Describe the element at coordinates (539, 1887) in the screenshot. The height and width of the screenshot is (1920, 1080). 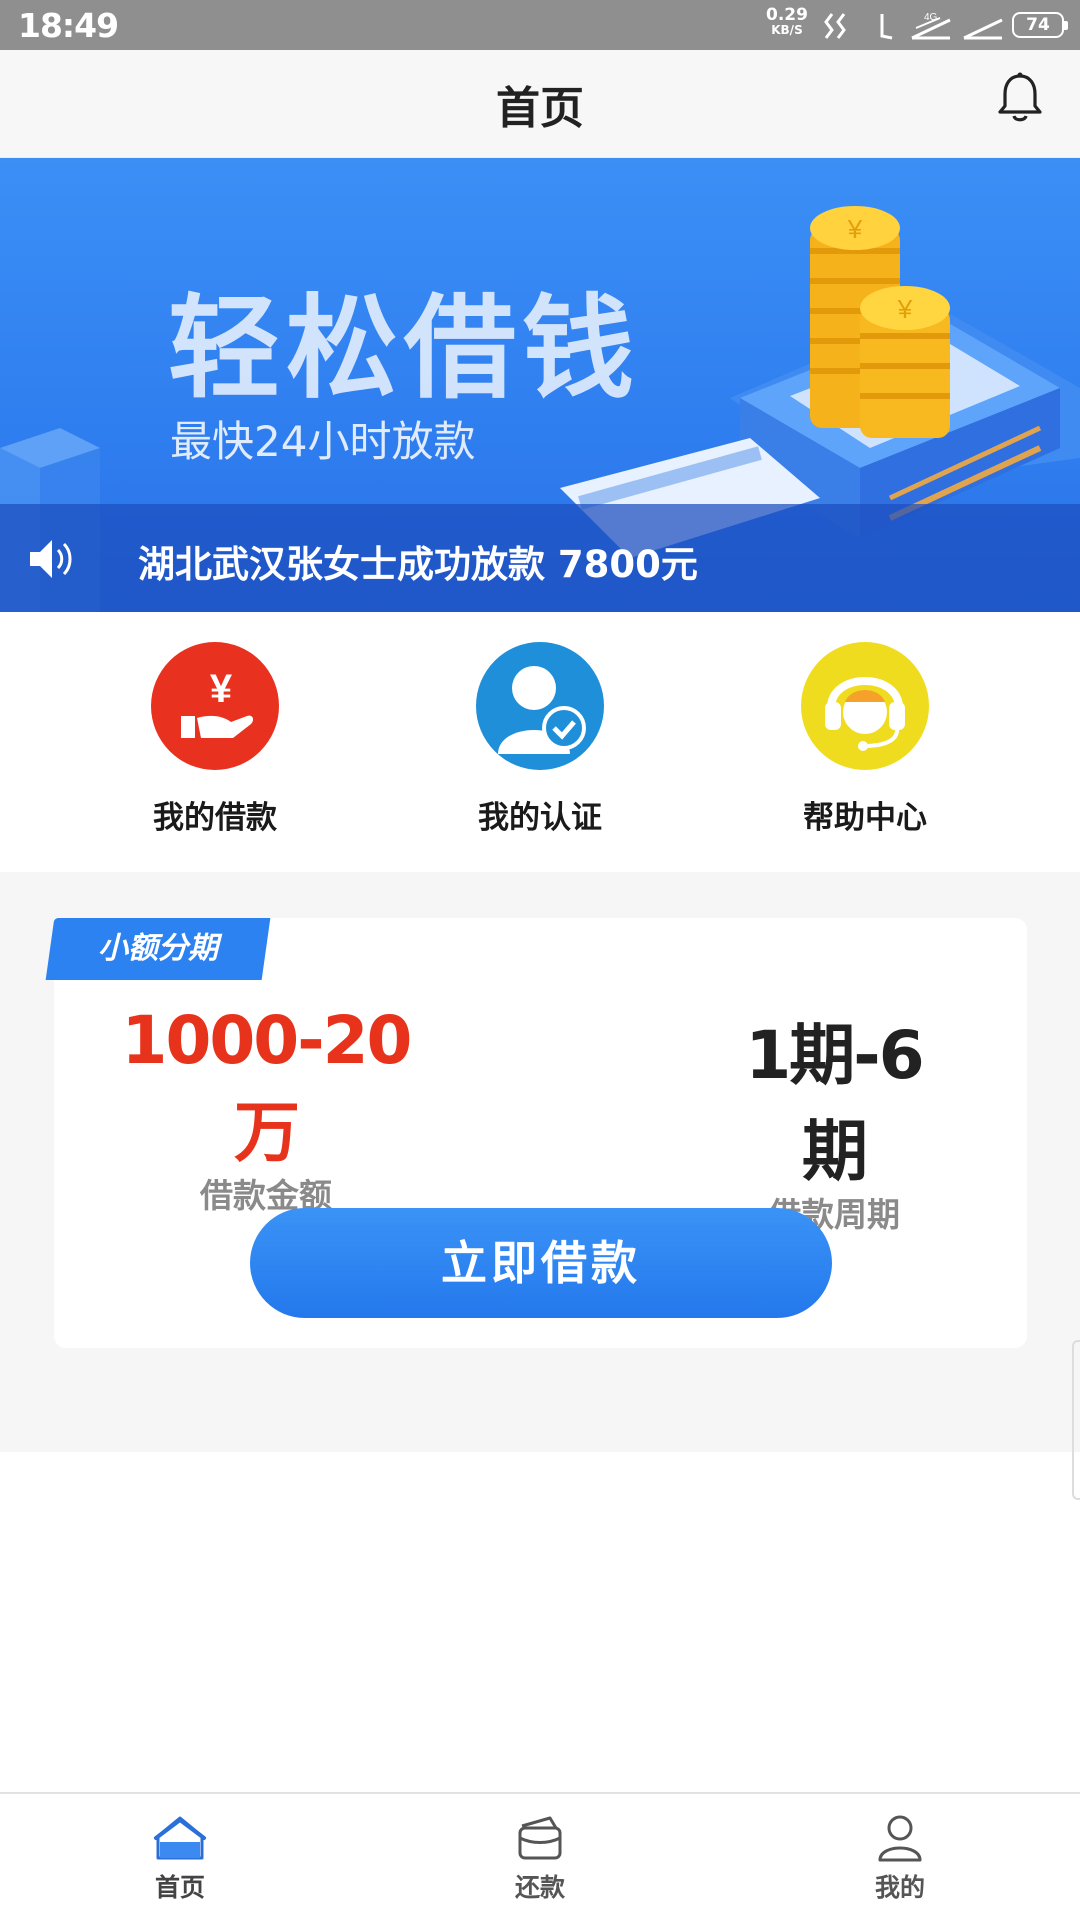
I see `tab-label: 还款` at that location.